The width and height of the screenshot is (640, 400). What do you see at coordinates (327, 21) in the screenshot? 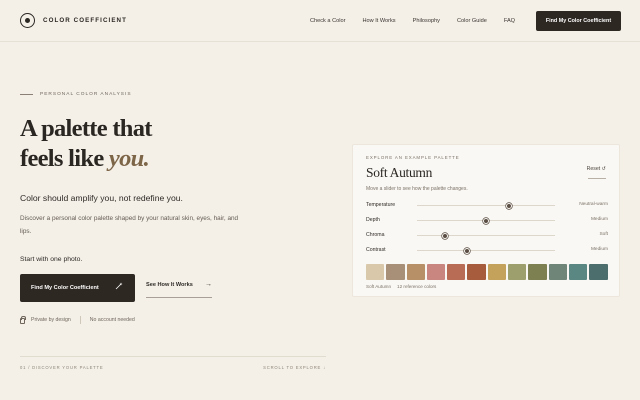
I see `nav-check-a-color: Check a Color` at bounding box center [327, 21].